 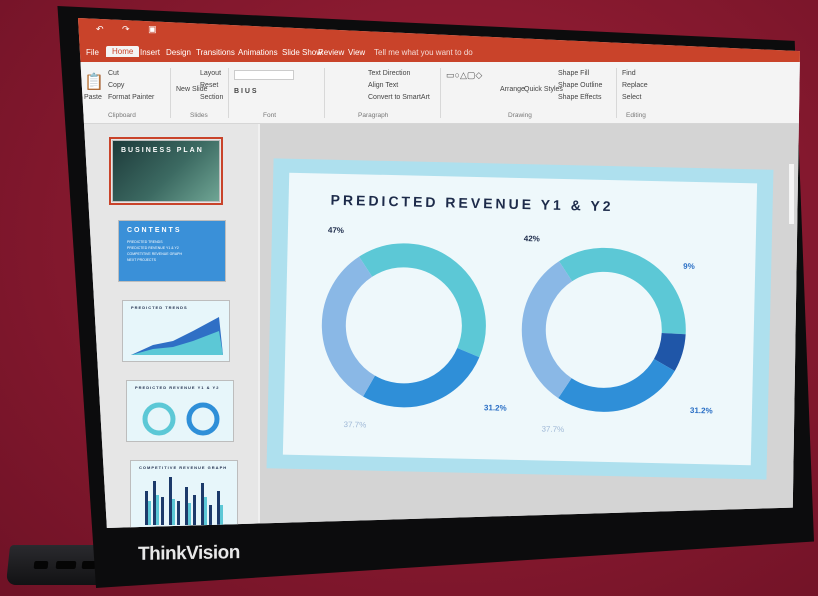 I want to click on tab-design: Design, so click(x=178, y=52).